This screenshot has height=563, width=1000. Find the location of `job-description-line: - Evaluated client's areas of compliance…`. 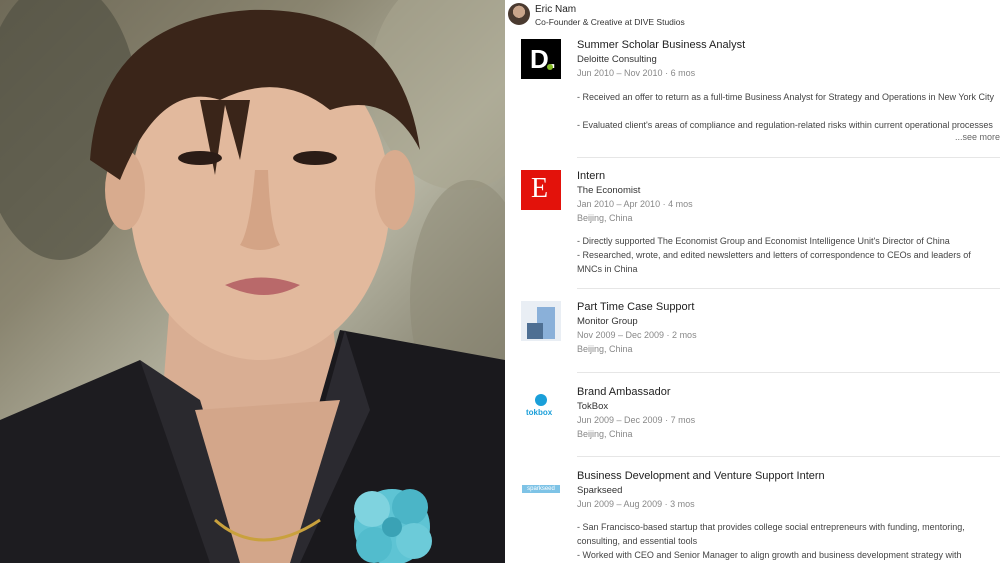

job-description-line: - Evaluated client's areas of compliance… is located at coordinates (785, 125).